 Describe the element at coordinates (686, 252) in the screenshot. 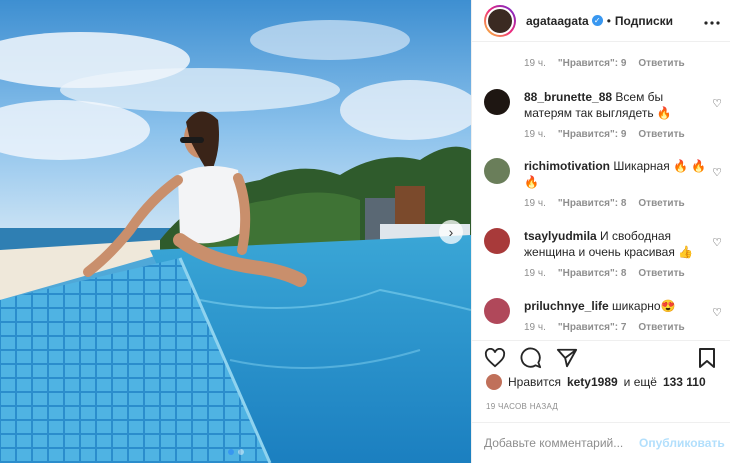

I see `thumbs-up-emoji: 👍` at that location.